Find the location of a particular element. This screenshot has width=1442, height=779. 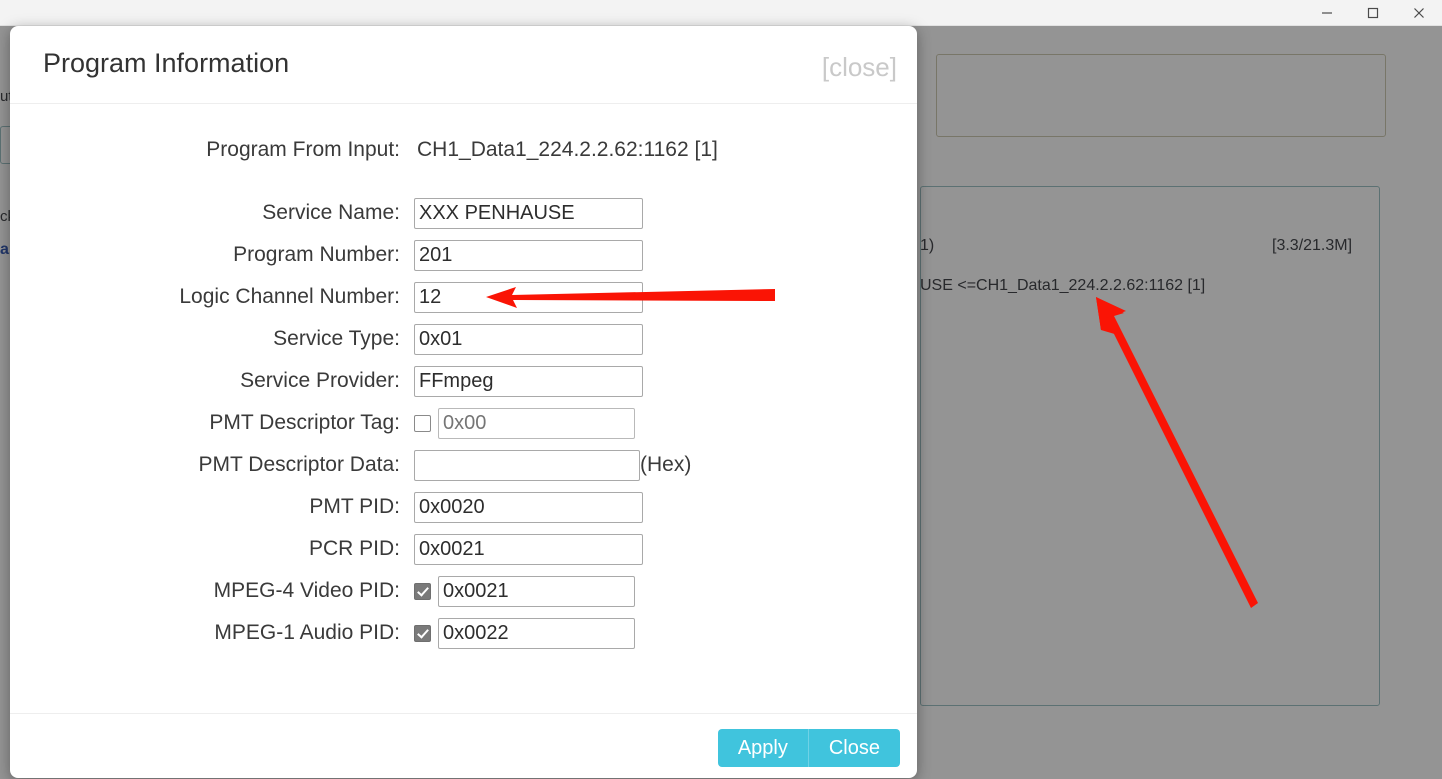

minimize-icon is located at coordinates (1327, 13).